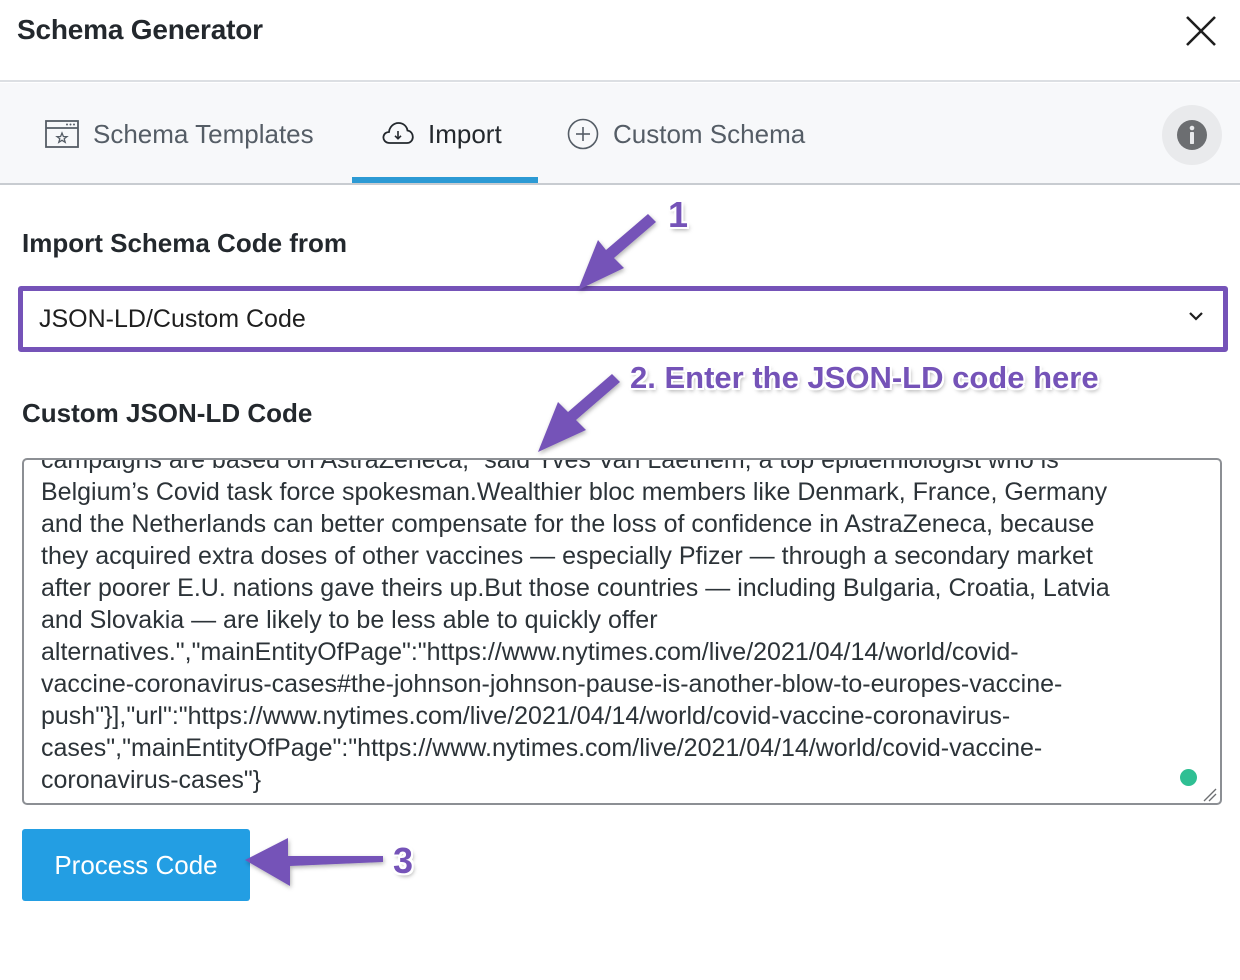  I want to click on tab-import: Import, so click(442, 134).